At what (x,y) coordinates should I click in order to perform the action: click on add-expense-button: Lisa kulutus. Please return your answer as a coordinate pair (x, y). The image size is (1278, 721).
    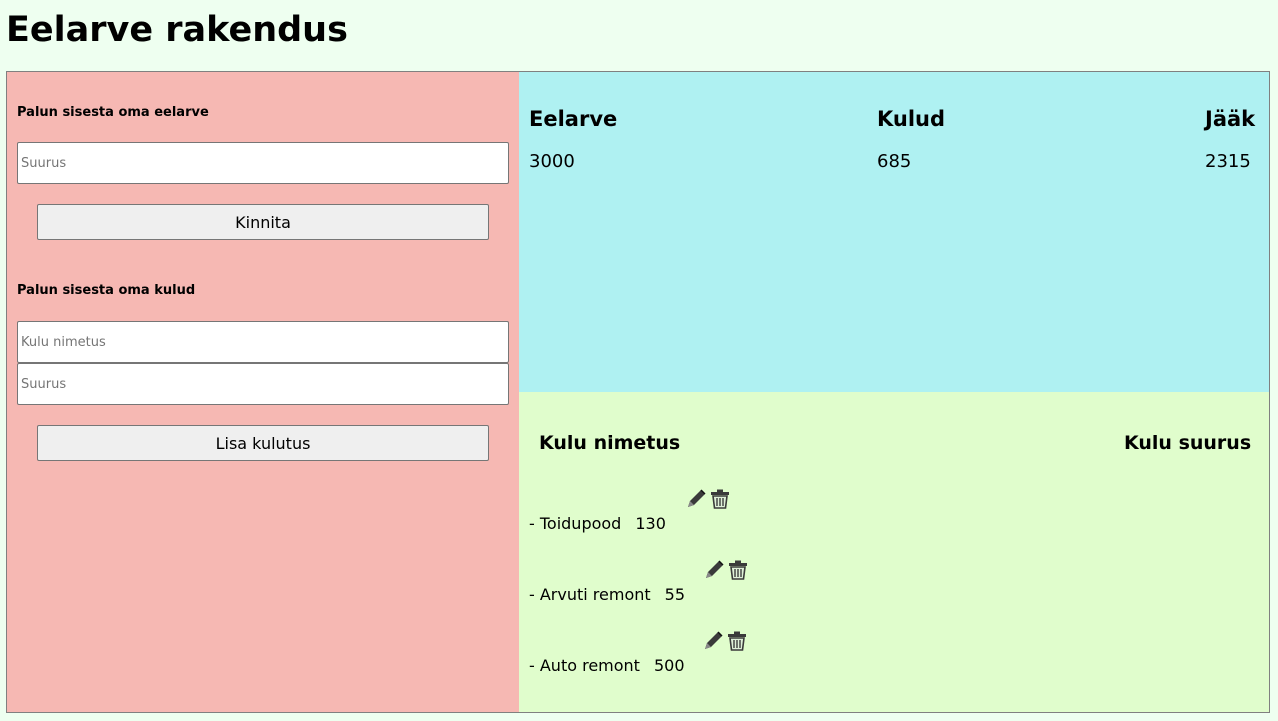
    Looking at the image, I should click on (263, 443).